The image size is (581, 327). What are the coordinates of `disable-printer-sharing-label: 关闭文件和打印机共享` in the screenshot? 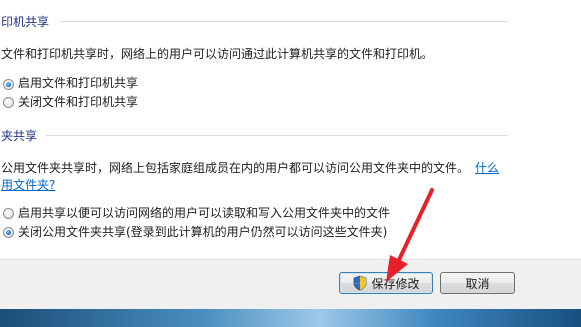 It's located at (78, 101).